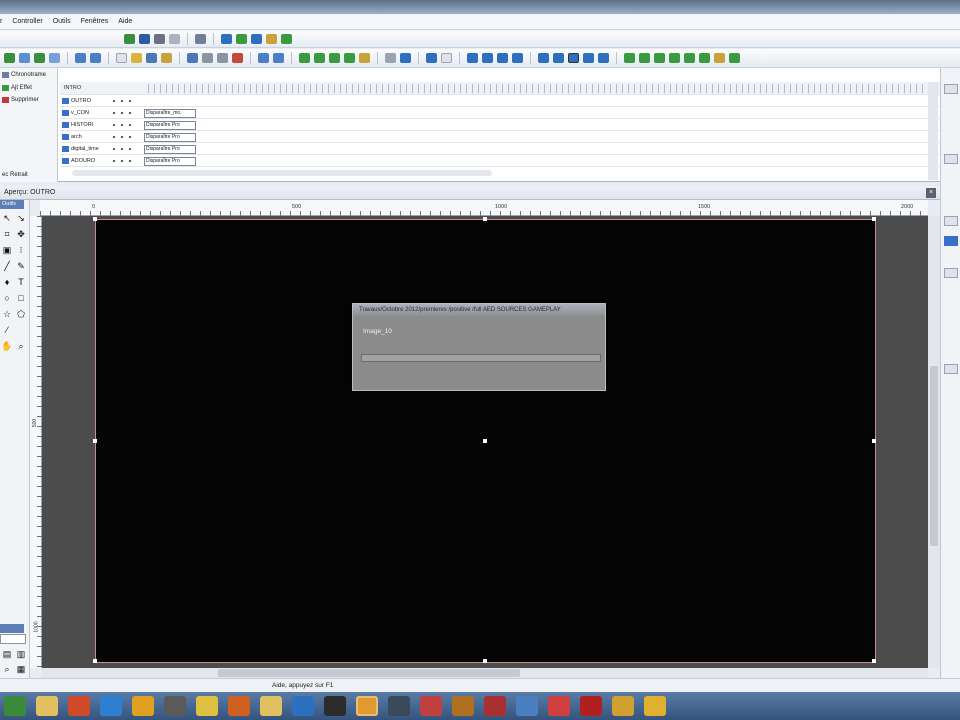 The width and height of the screenshot is (960, 720). I want to click on user-icon, so click(431, 58).